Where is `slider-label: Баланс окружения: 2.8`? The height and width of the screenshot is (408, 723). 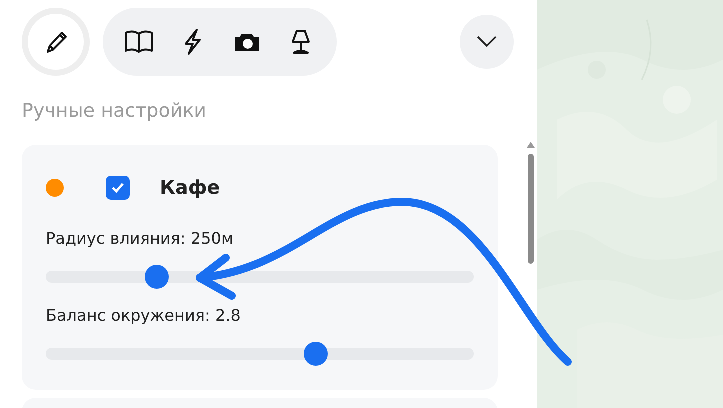 slider-label: Баланс окружения: 2.8 is located at coordinates (144, 315).